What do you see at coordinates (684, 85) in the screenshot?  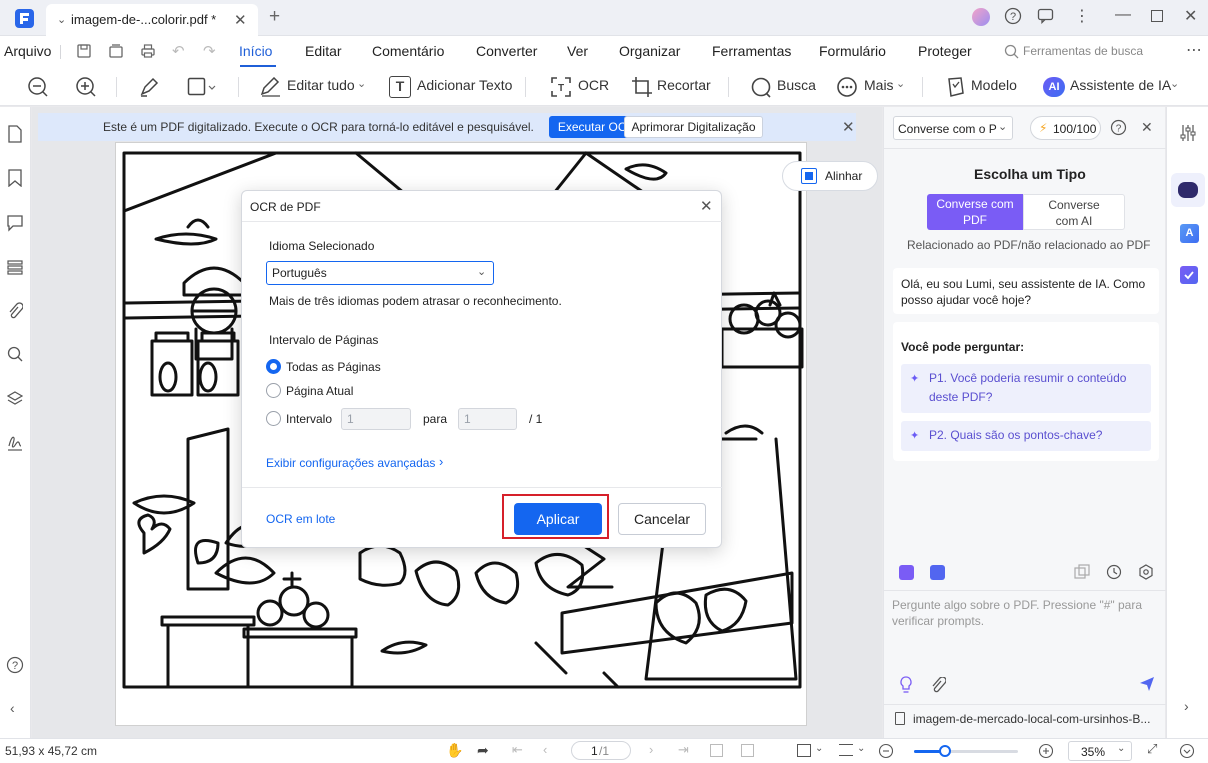 I see `crop-button: Recortar` at bounding box center [684, 85].